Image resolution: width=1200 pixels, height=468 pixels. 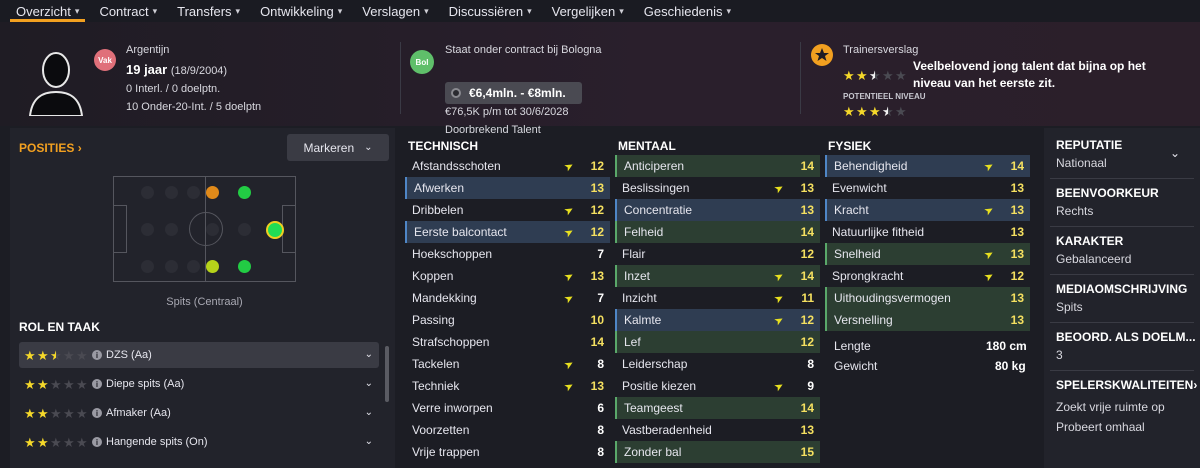 I want to click on attribute-row: Lef 12, so click(x=717, y=342).